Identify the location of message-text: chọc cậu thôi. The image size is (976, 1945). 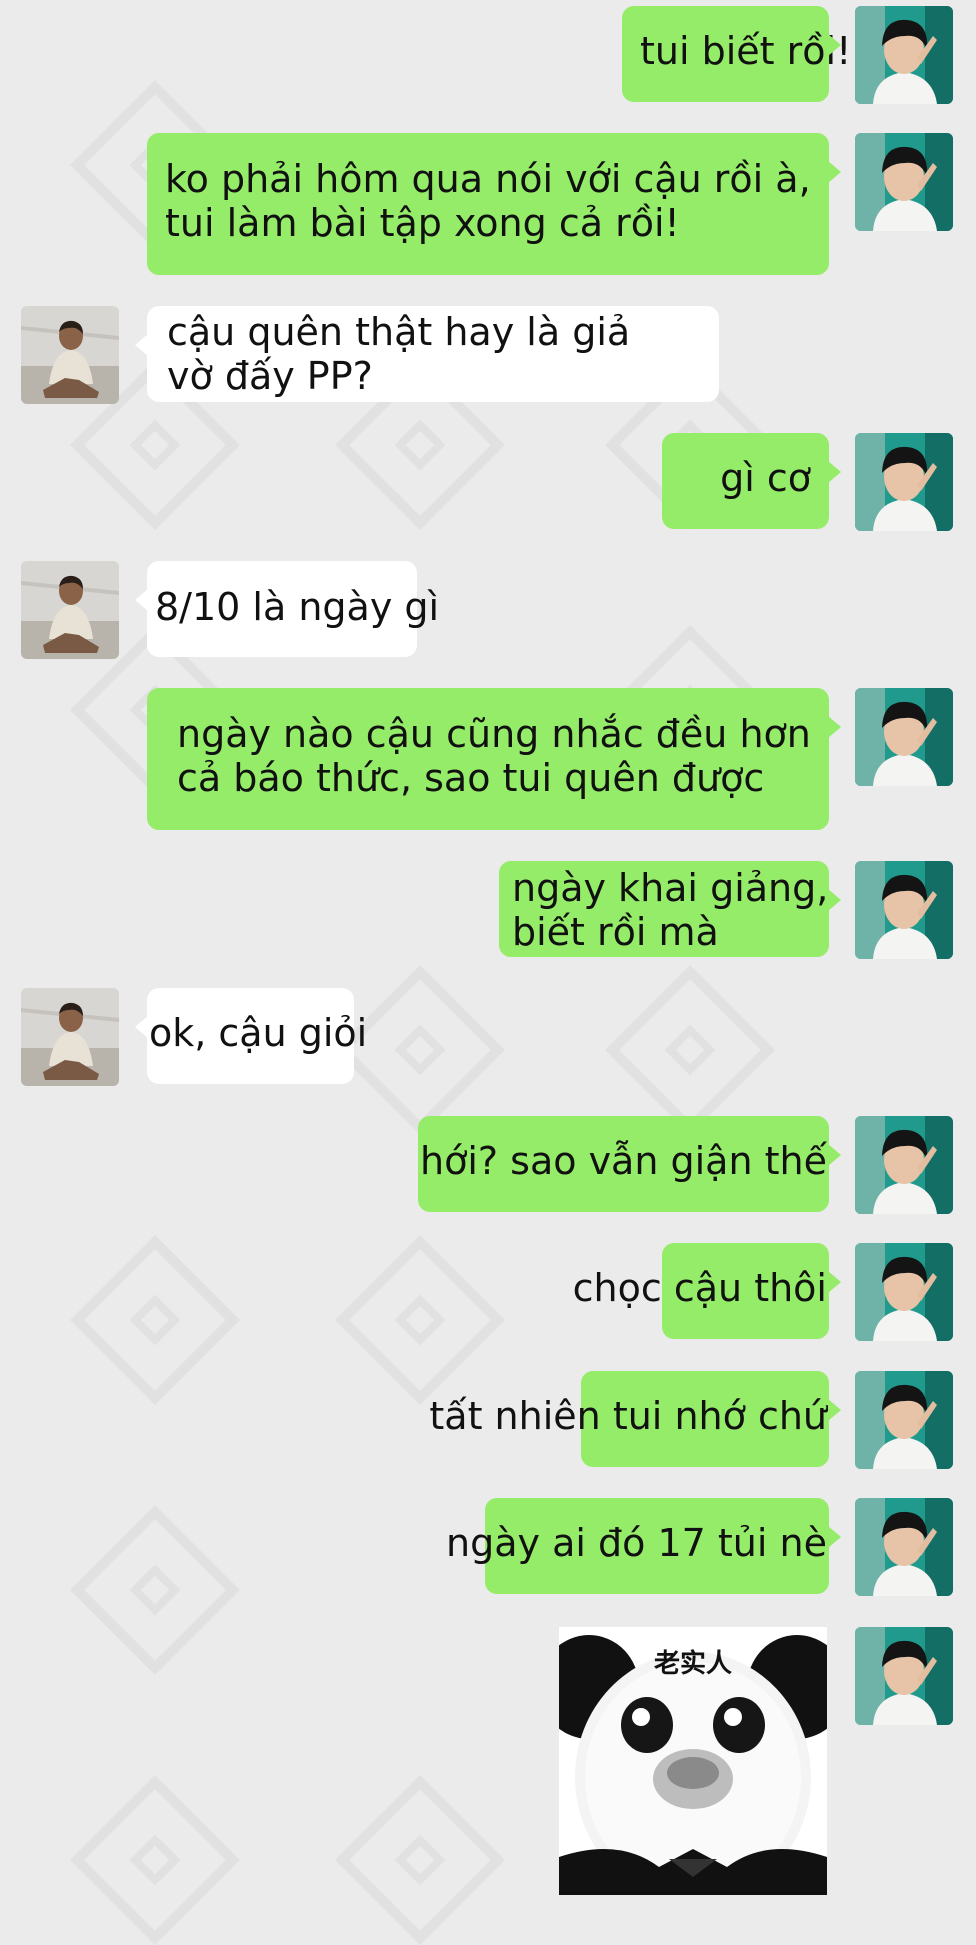
(699, 1288).